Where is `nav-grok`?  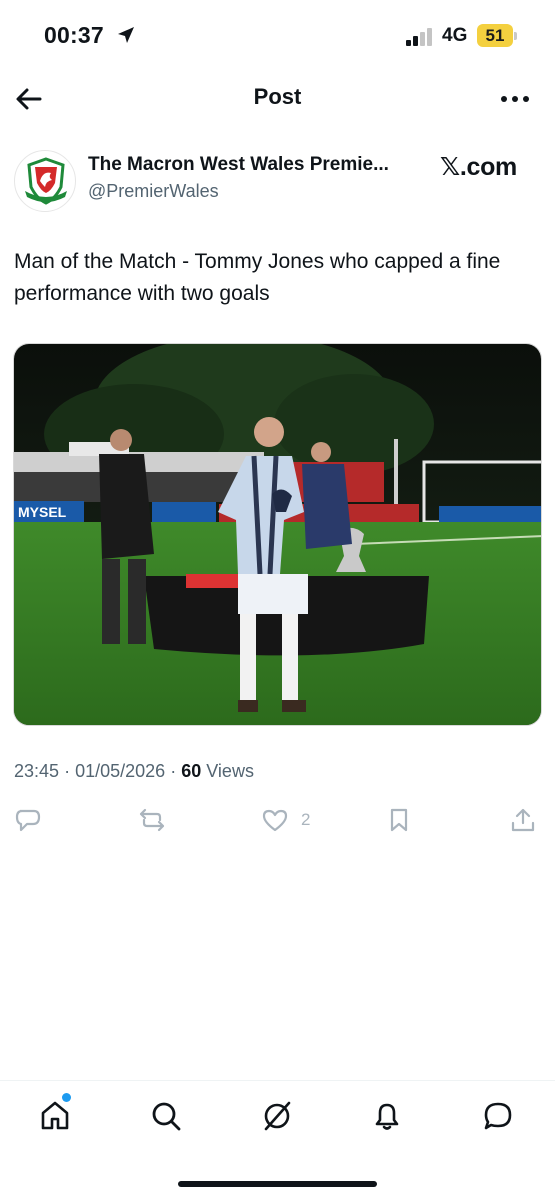
nav-grok is located at coordinates (277, 1116).